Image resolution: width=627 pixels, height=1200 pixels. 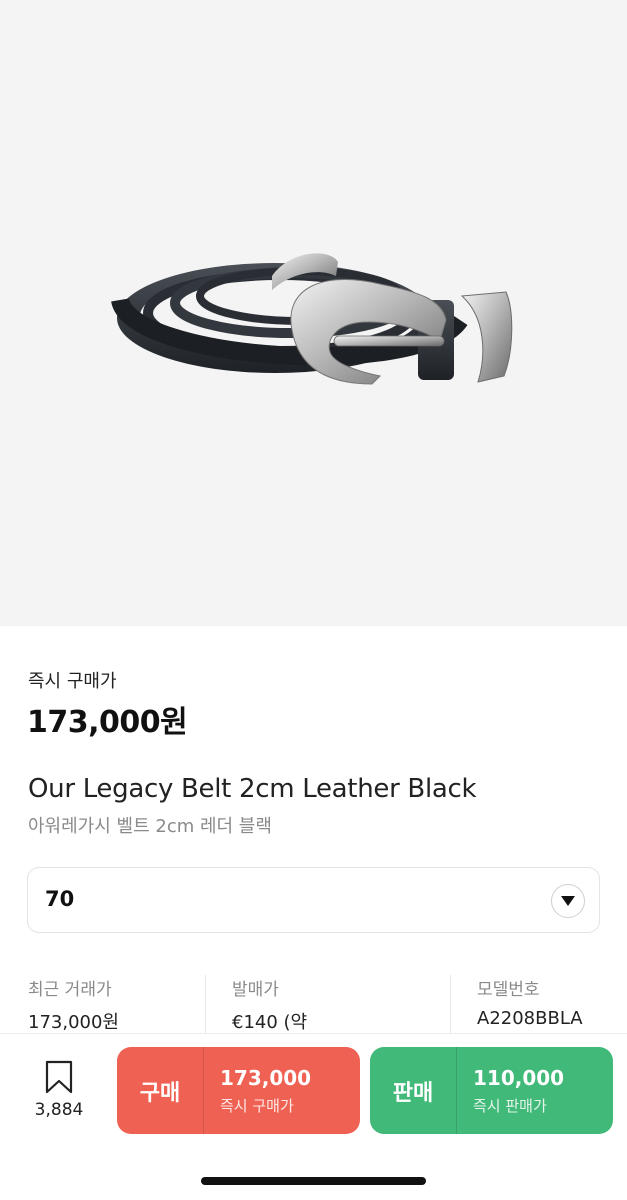 I want to click on product-name-ko: 아워레가시 벨트 2cm 레더 블랙, so click(x=150, y=826).